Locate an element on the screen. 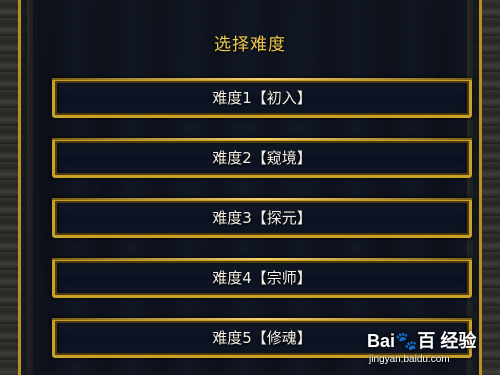  difficulty-2-button: 难度2【窥境】 is located at coordinates (262, 158).